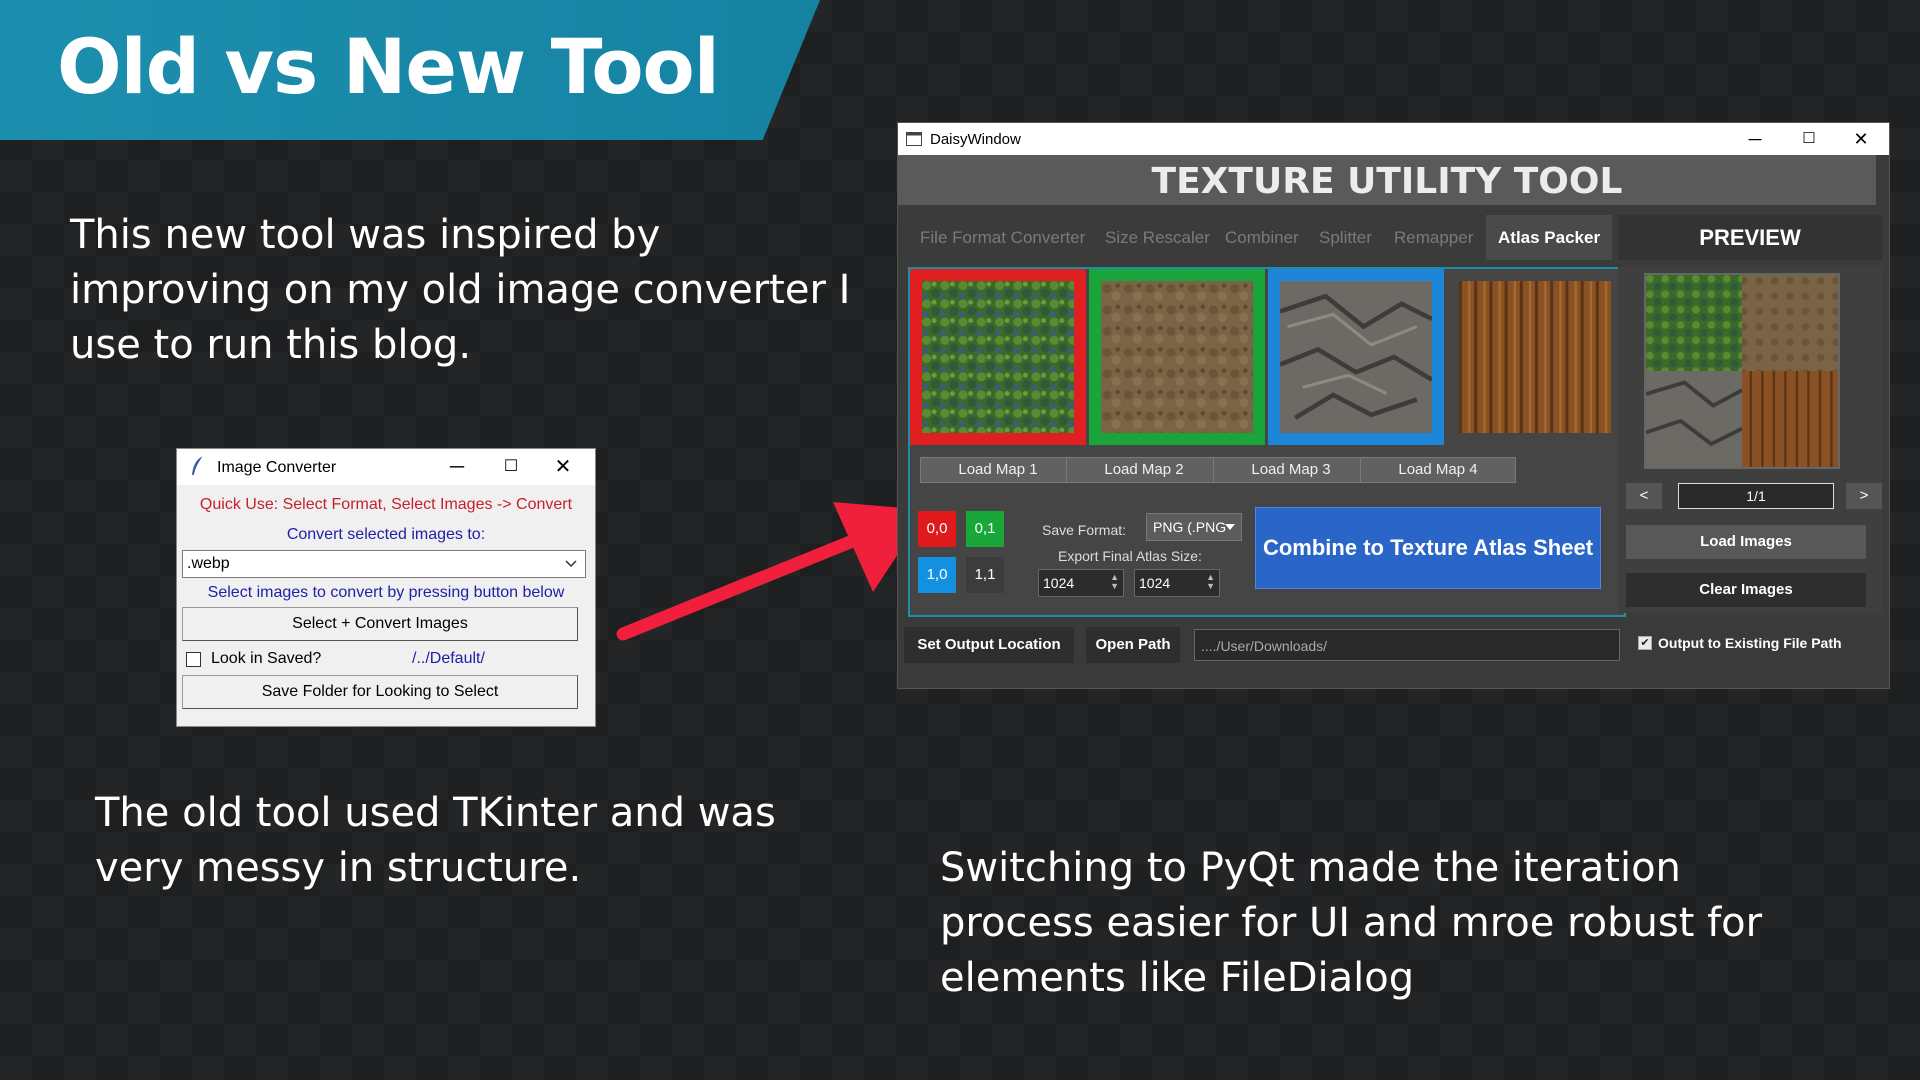 Image resolution: width=1920 pixels, height=1080 pixels. I want to click on preview-heading: PREVIEW, so click(1750, 237).